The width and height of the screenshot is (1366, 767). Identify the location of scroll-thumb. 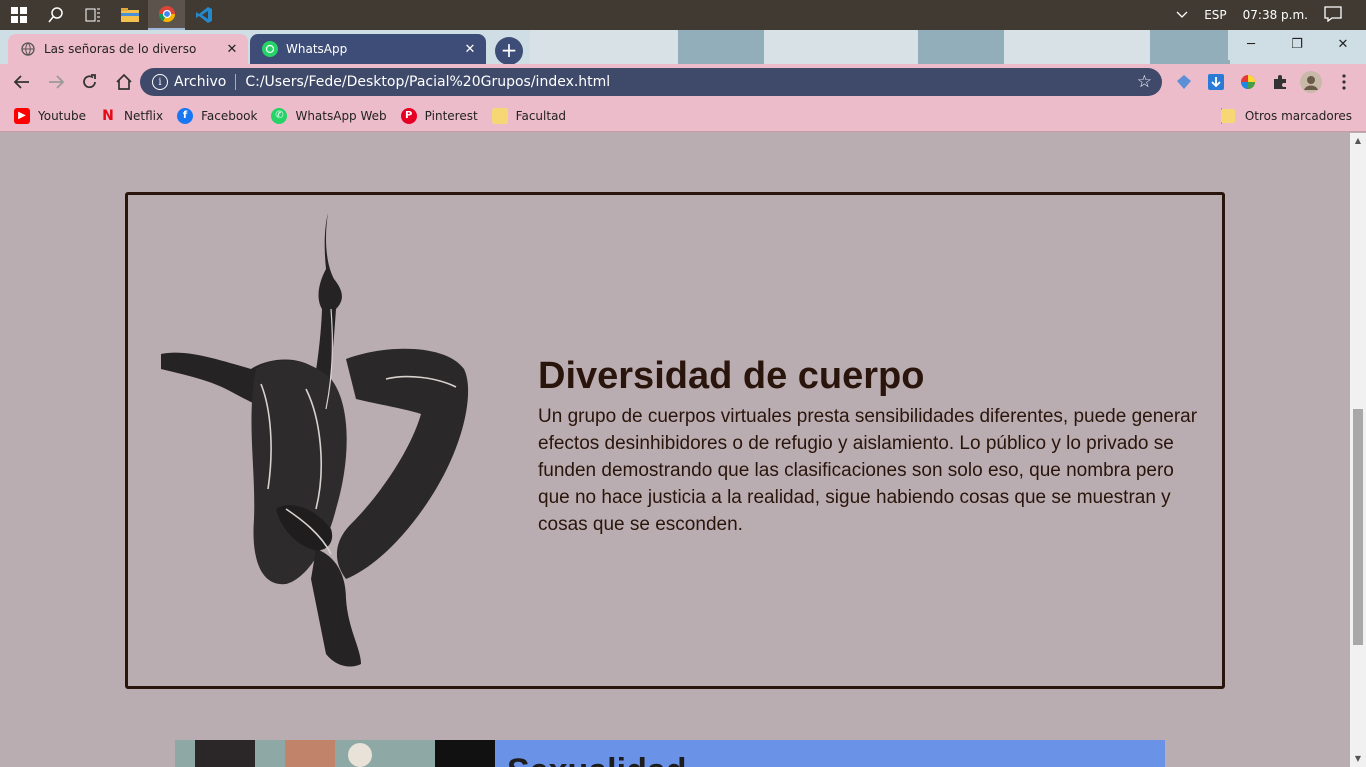
(1358, 527).